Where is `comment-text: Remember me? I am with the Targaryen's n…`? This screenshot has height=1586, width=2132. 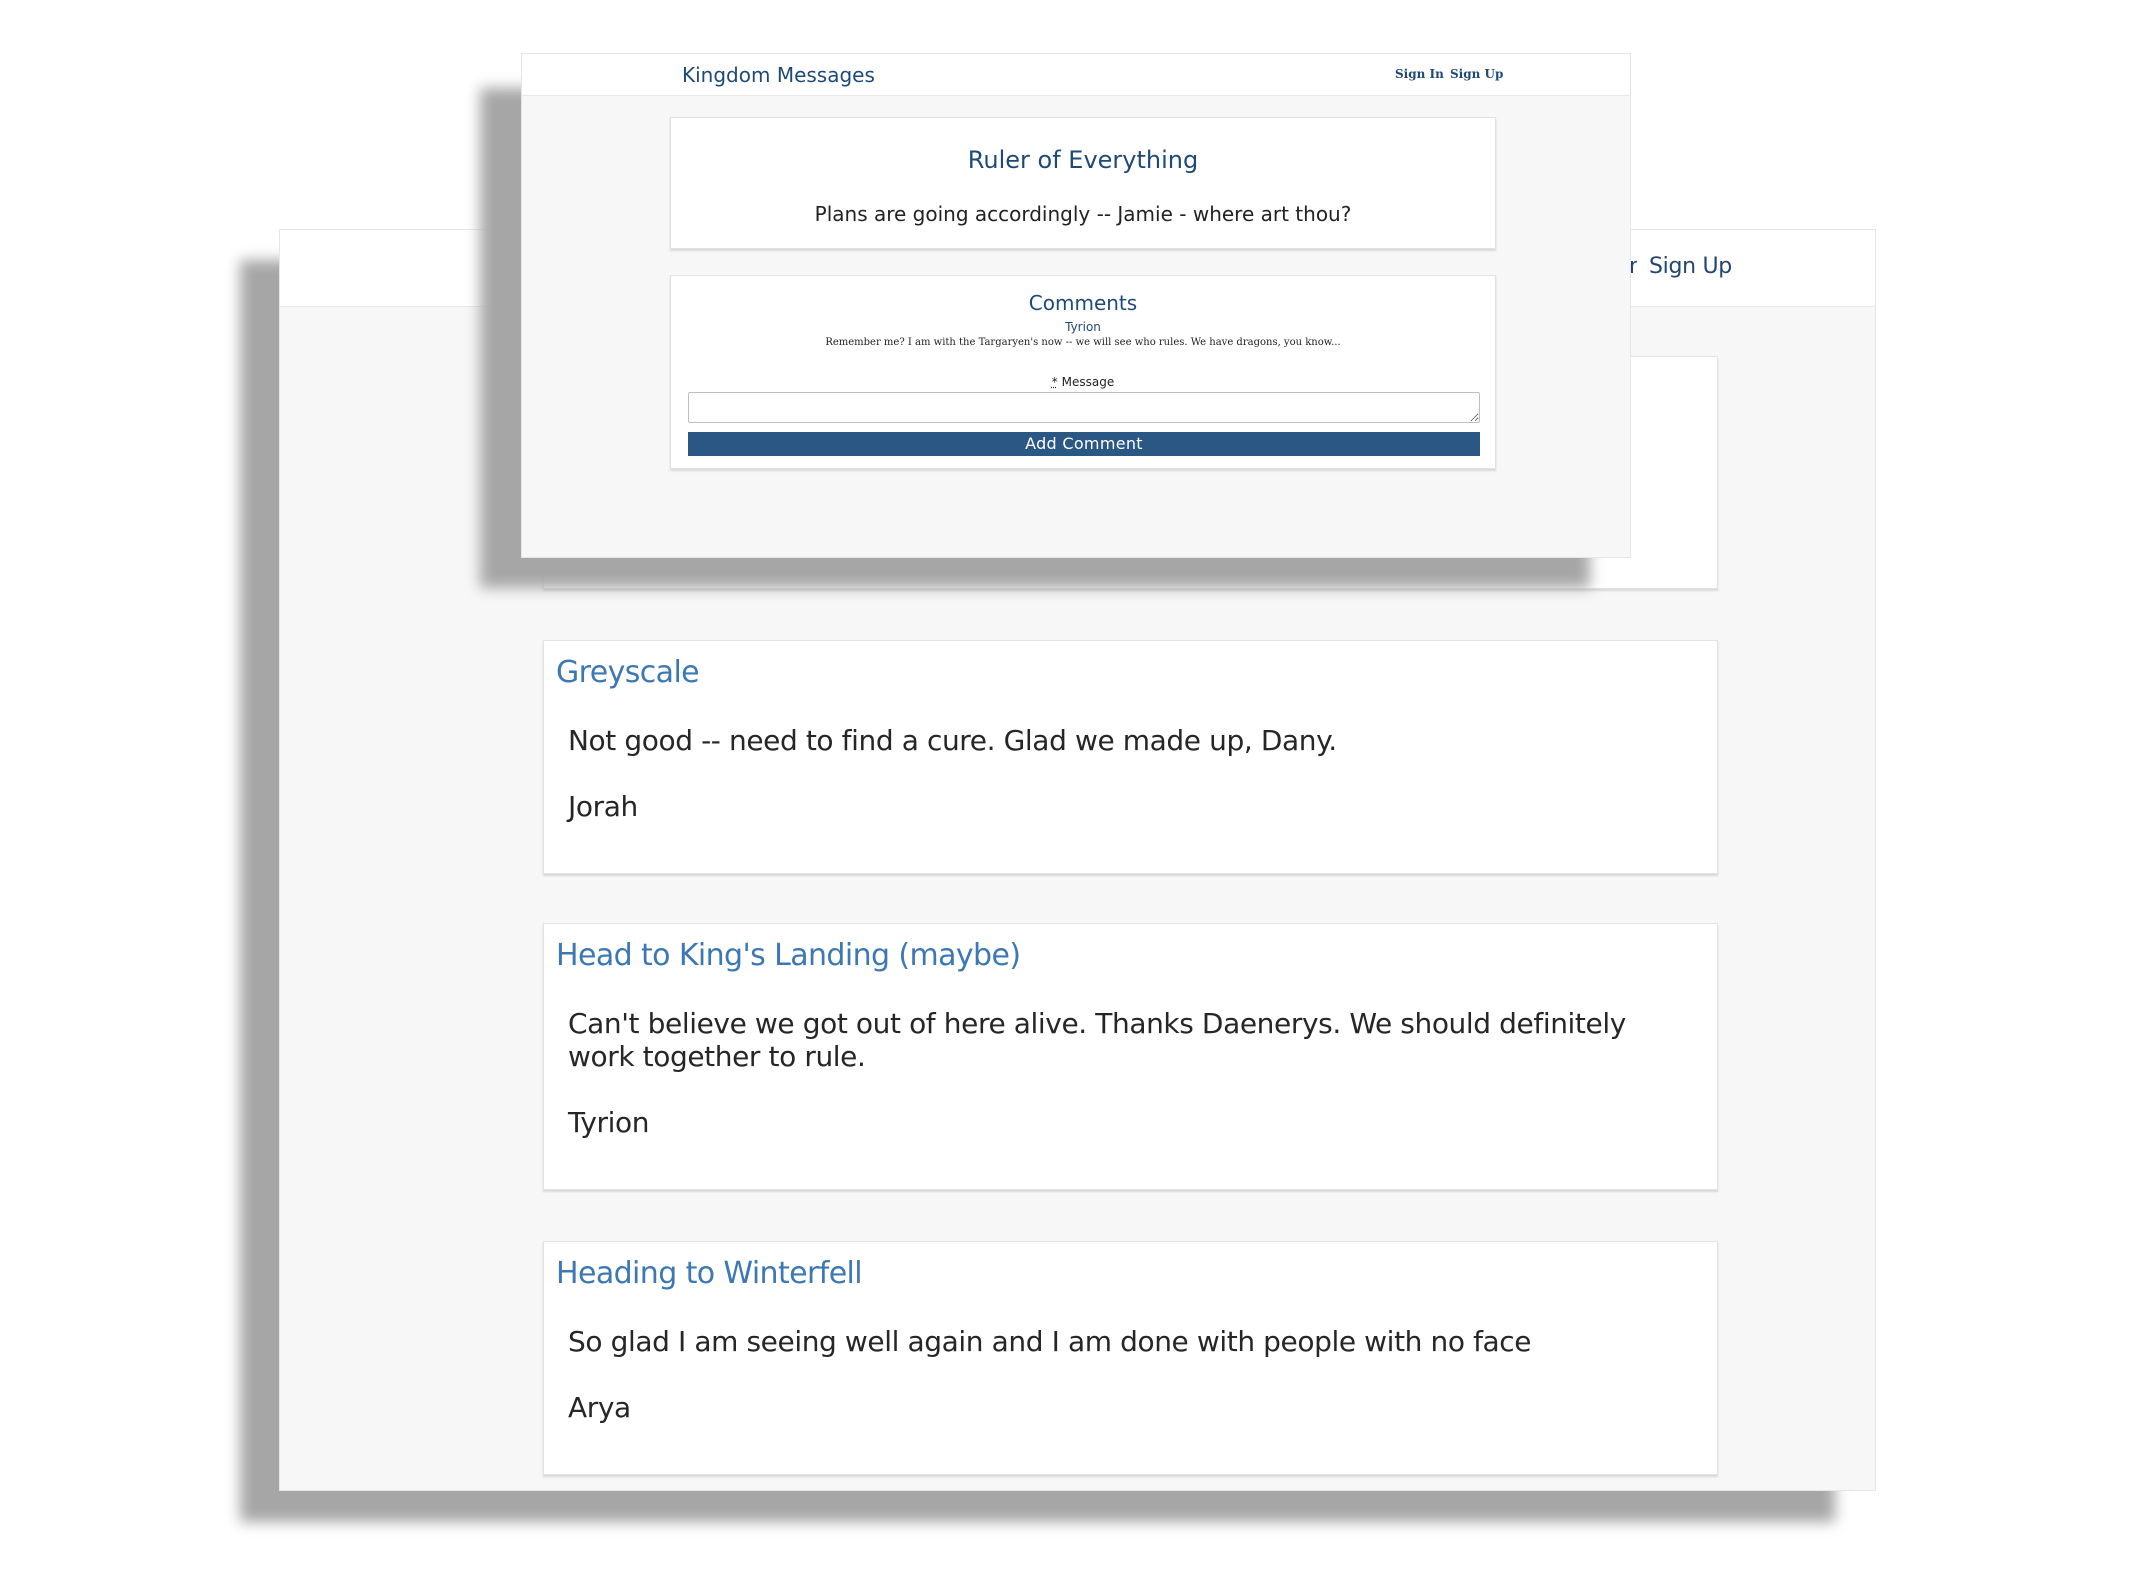
comment-text: Remember me? I am with the Targaryen's n… is located at coordinates (1083, 342).